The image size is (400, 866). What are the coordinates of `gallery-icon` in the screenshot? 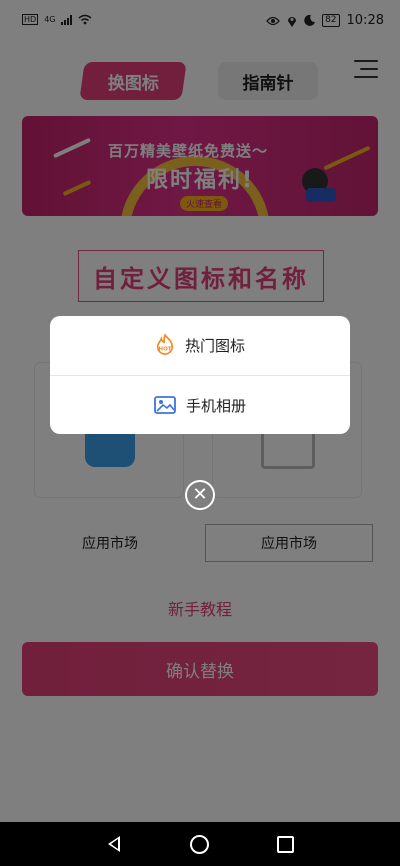 It's located at (165, 405).